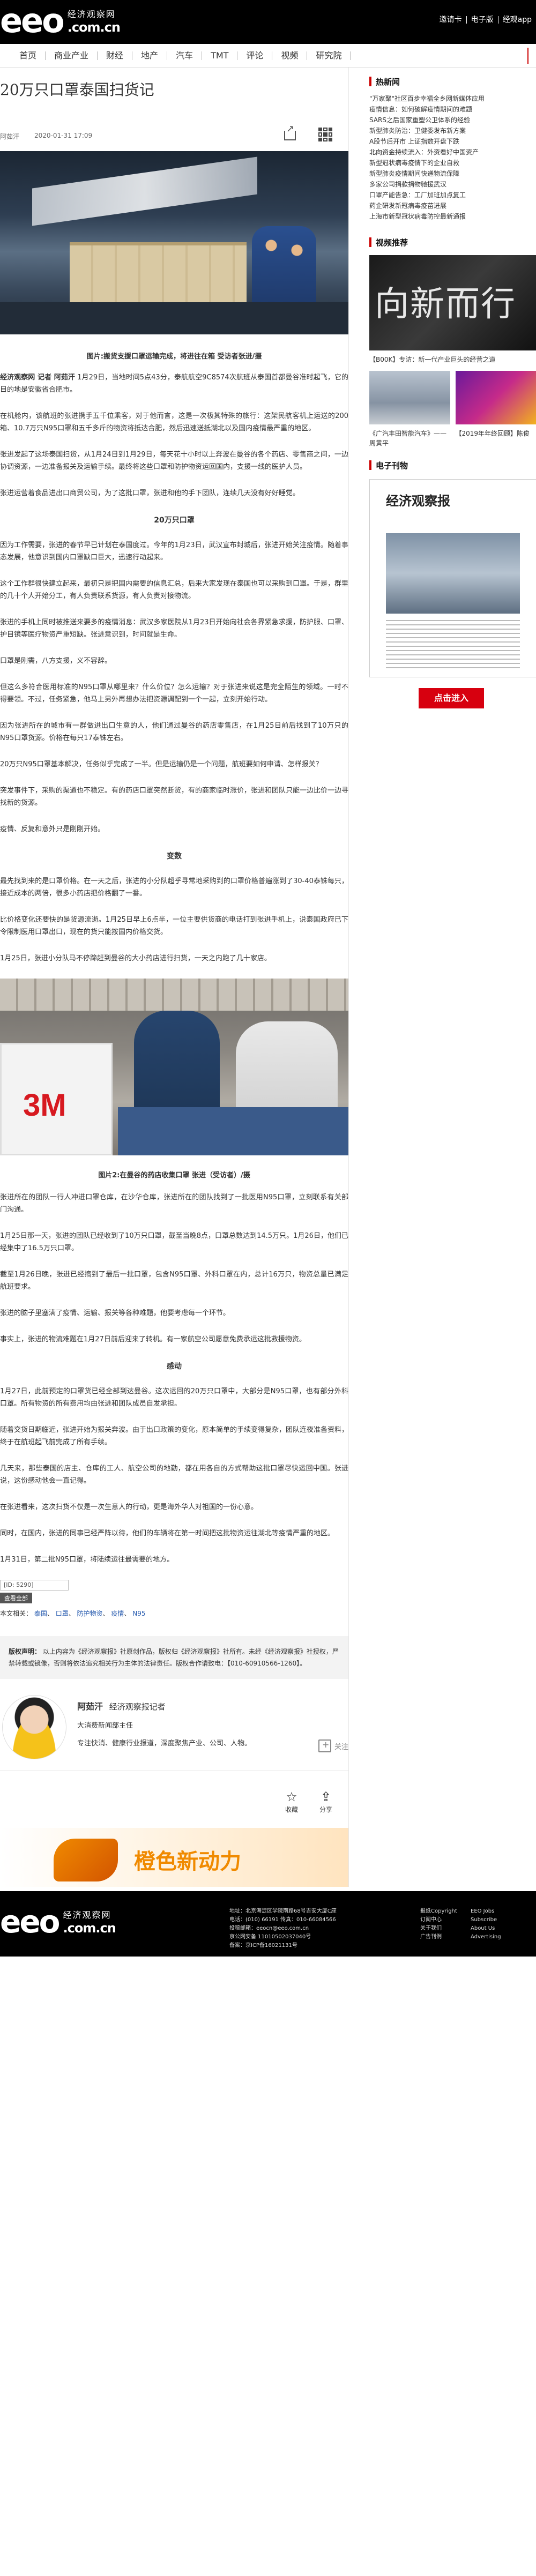 The height and width of the screenshot is (2576, 536). I want to click on nav-realestate: 地产, so click(150, 56).